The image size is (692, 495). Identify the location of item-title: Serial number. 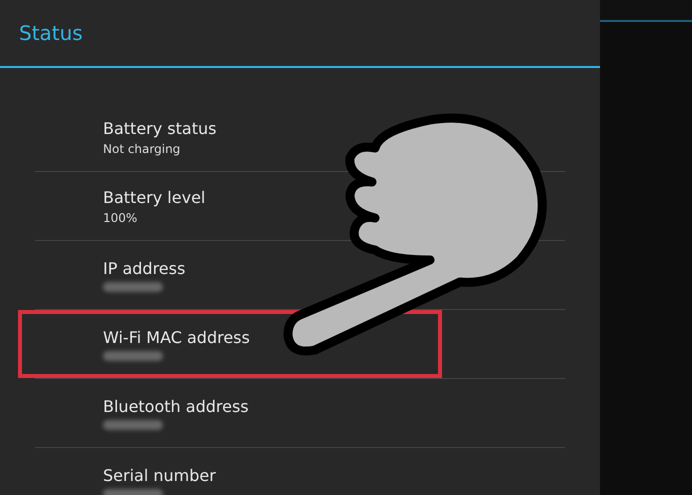
(159, 475).